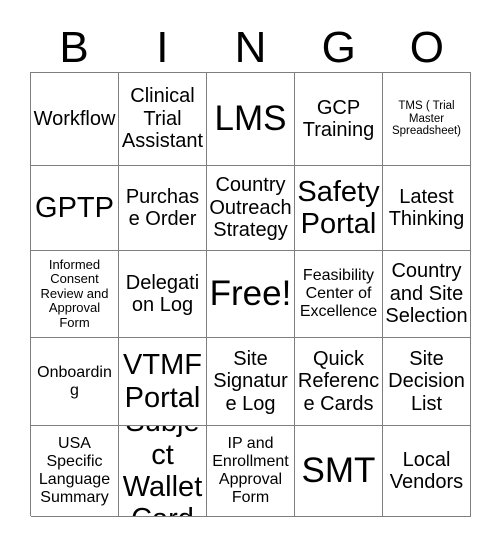  I want to click on bingo-cell: Clinical Trial Assistant, so click(163, 119).